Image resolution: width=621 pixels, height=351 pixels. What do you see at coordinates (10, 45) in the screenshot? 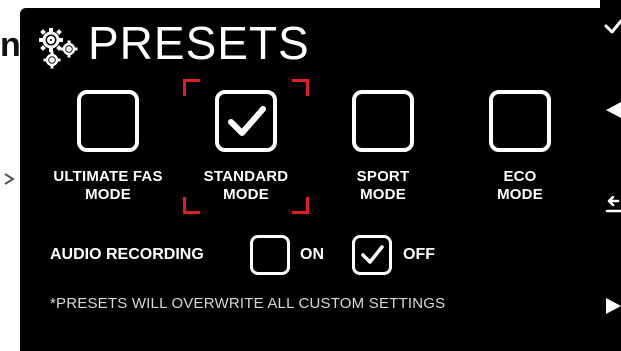
I see `cropped-text: n` at bounding box center [10, 45].